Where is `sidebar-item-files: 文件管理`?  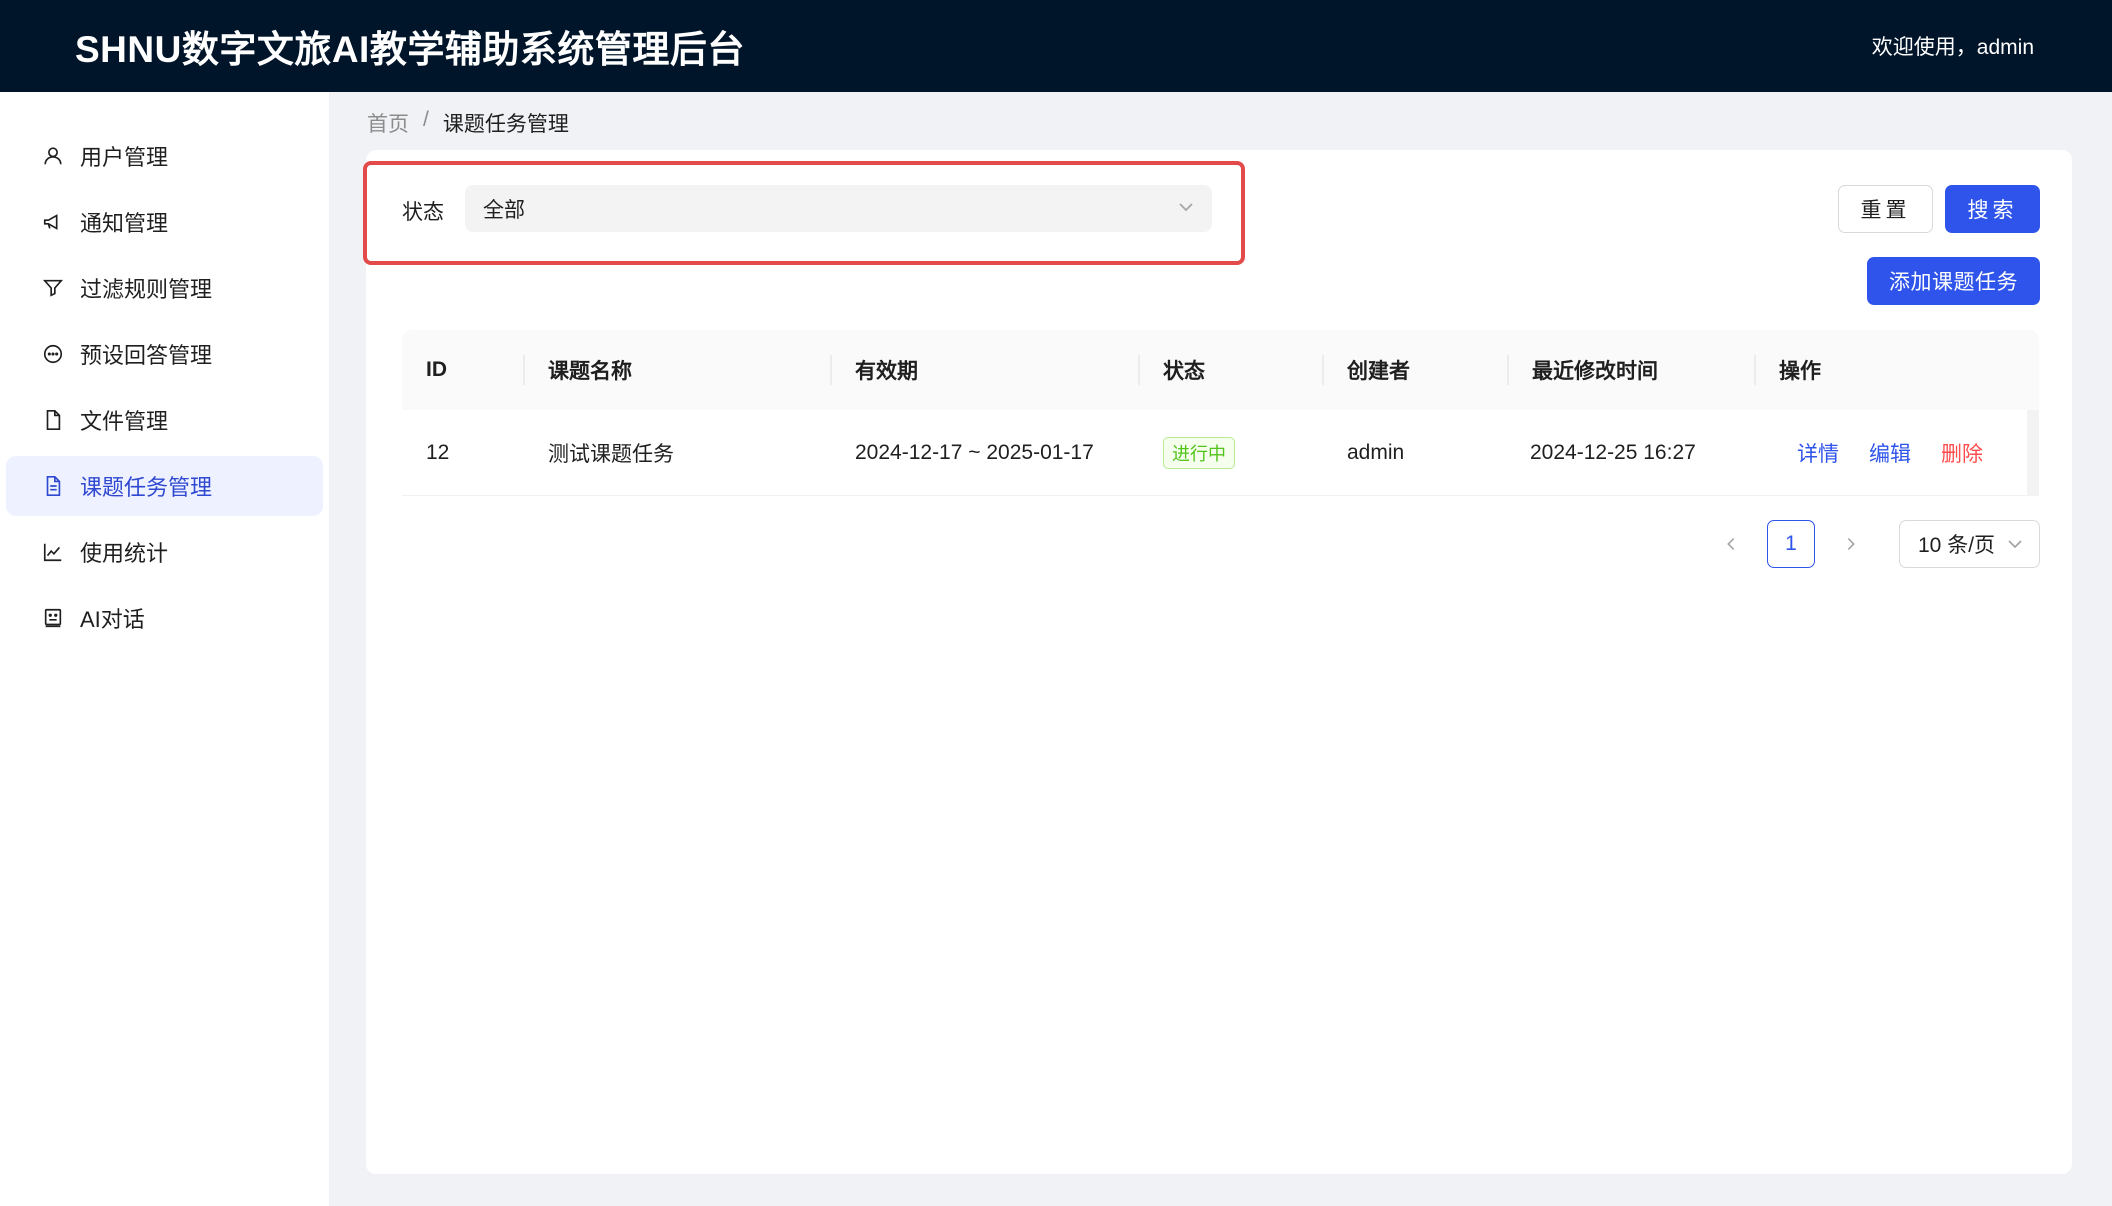
sidebar-item-files: 文件管理 is located at coordinates (164, 420).